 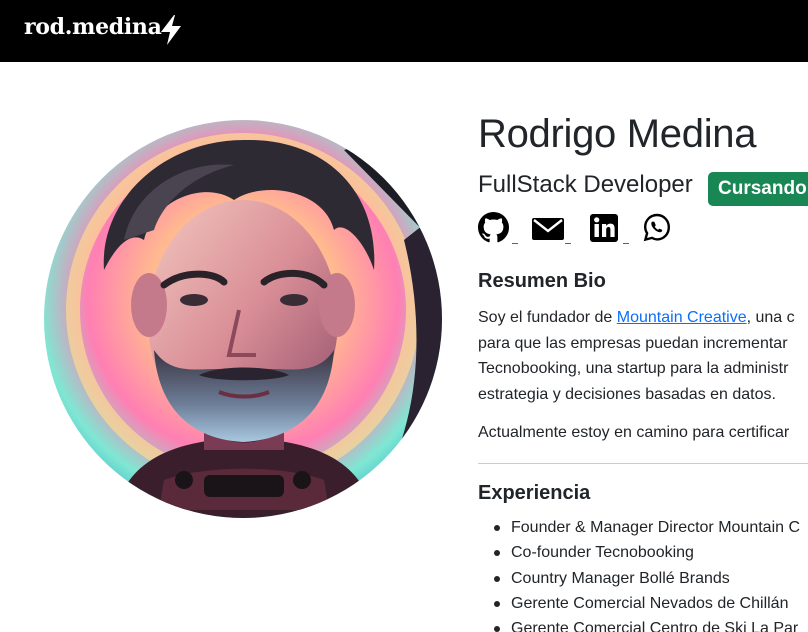 I want to click on bio-heading: Resumen Bio, so click(x=542, y=281).